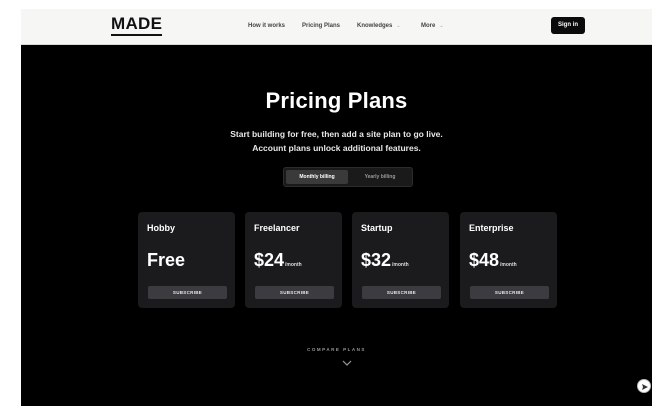  What do you see at coordinates (377, 228) in the screenshot?
I see `plan-name: Startup` at bounding box center [377, 228].